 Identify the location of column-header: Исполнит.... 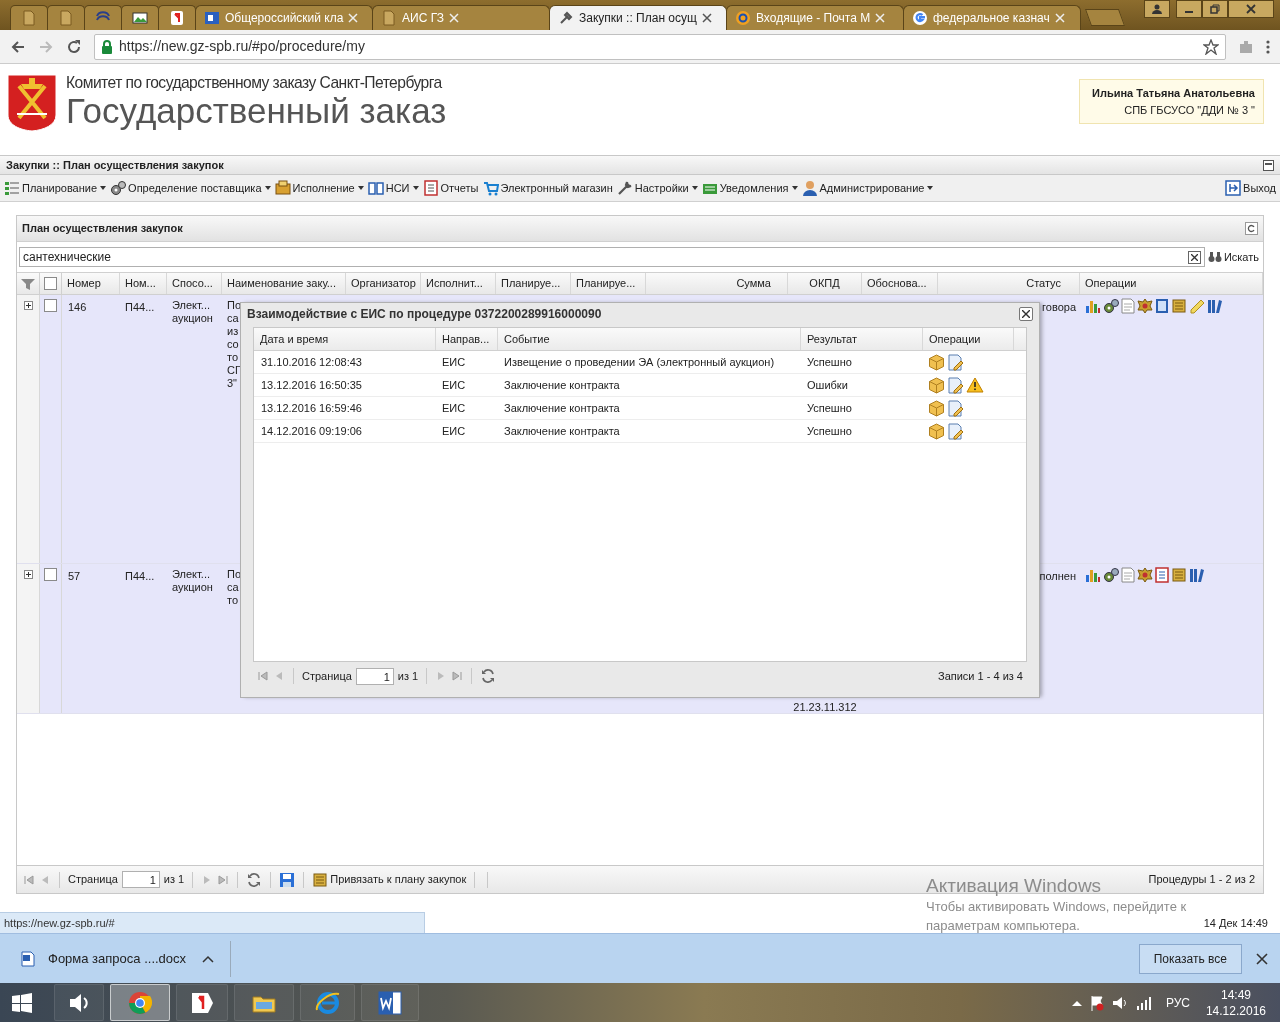
(454, 283).